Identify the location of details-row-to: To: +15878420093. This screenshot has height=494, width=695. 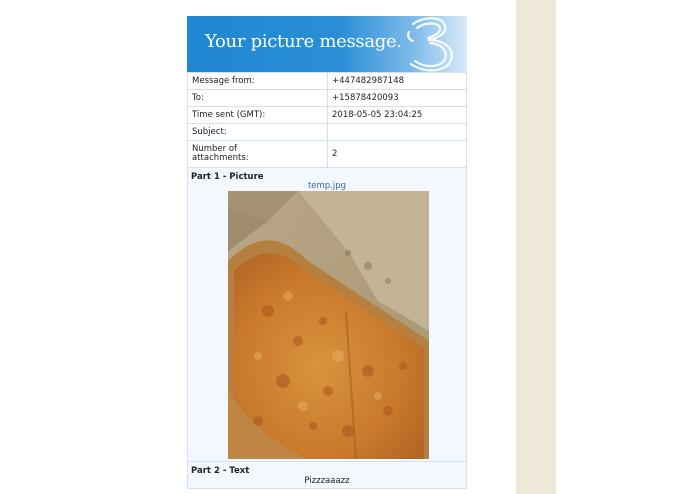
(327, 98).